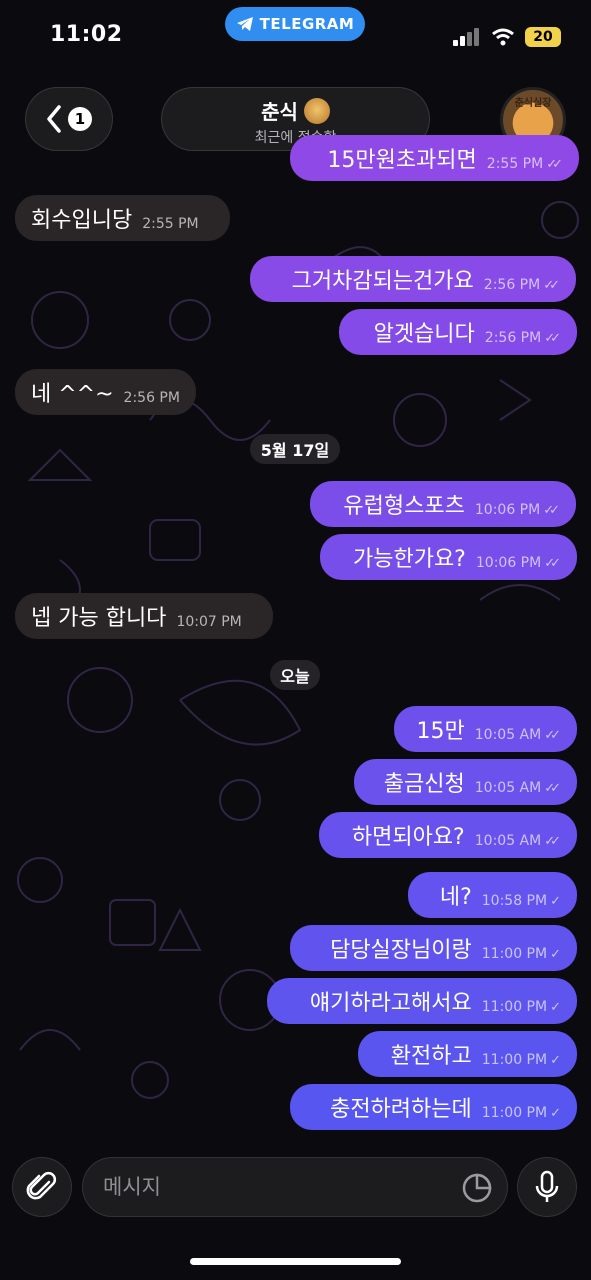 Image resolution: width=591 pixels, height=1280 pixels. I want to click on sticker-icon, so click(477, 1188).